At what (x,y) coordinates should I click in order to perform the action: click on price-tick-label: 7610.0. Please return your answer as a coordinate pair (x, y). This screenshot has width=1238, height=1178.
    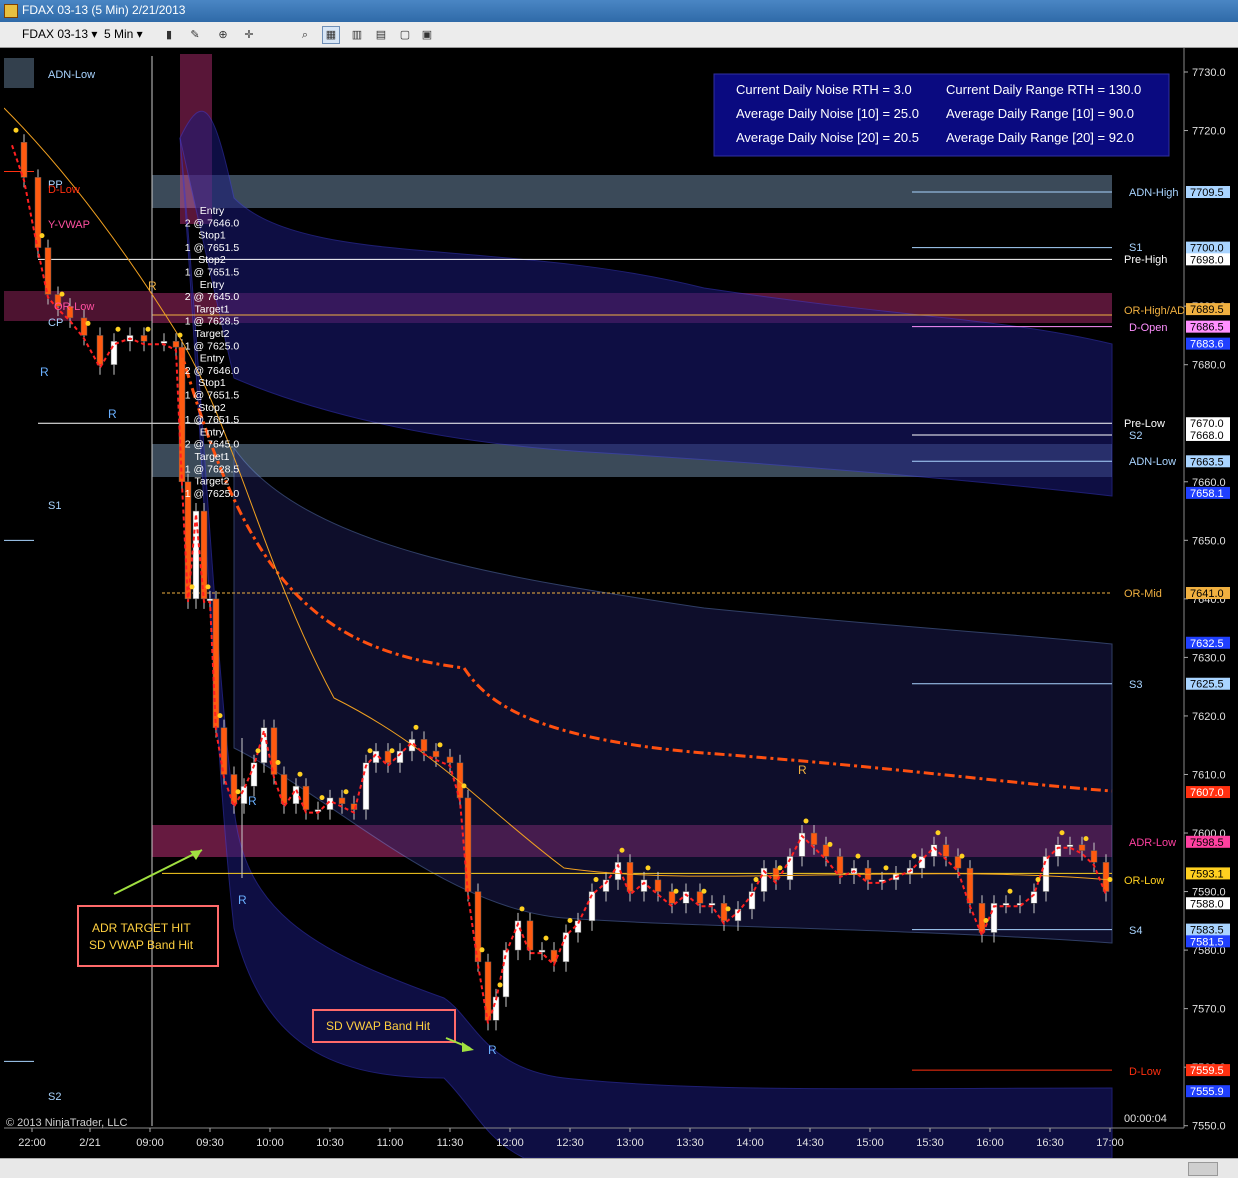
    Looking at the image, I should click on (1209, 775).